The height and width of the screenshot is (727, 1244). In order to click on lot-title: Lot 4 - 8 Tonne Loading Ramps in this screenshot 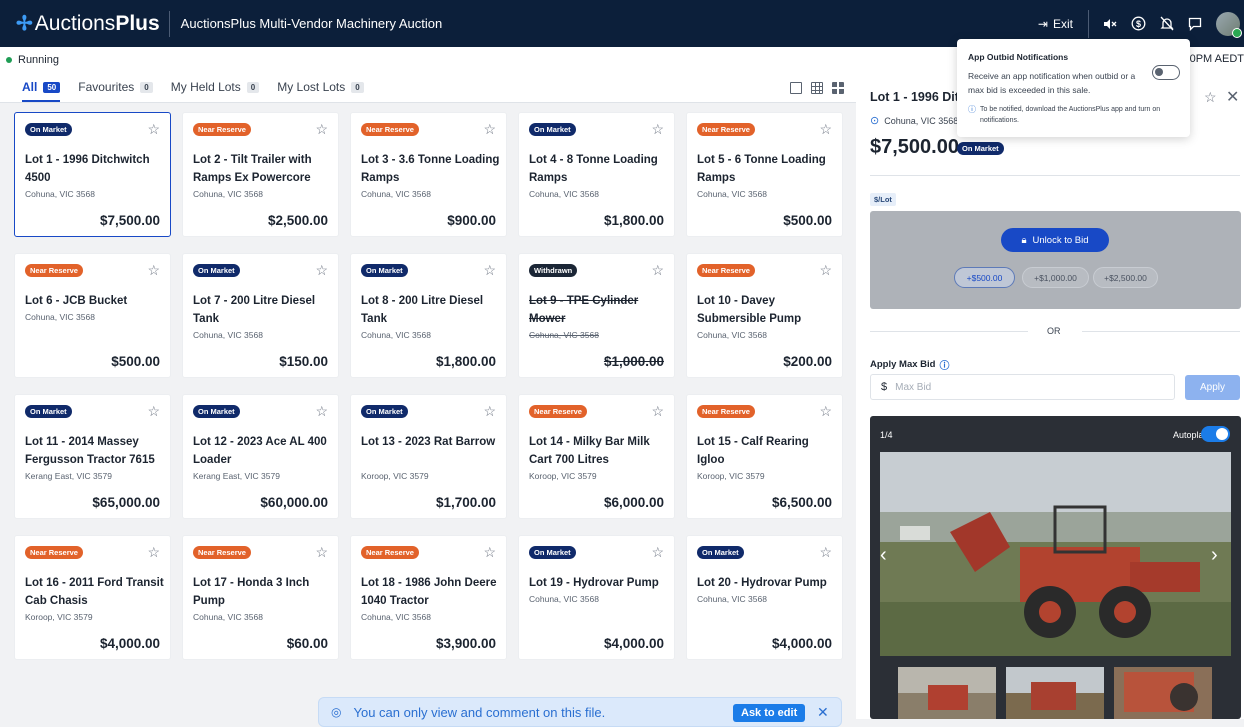, I will do `click(599, 169)`.